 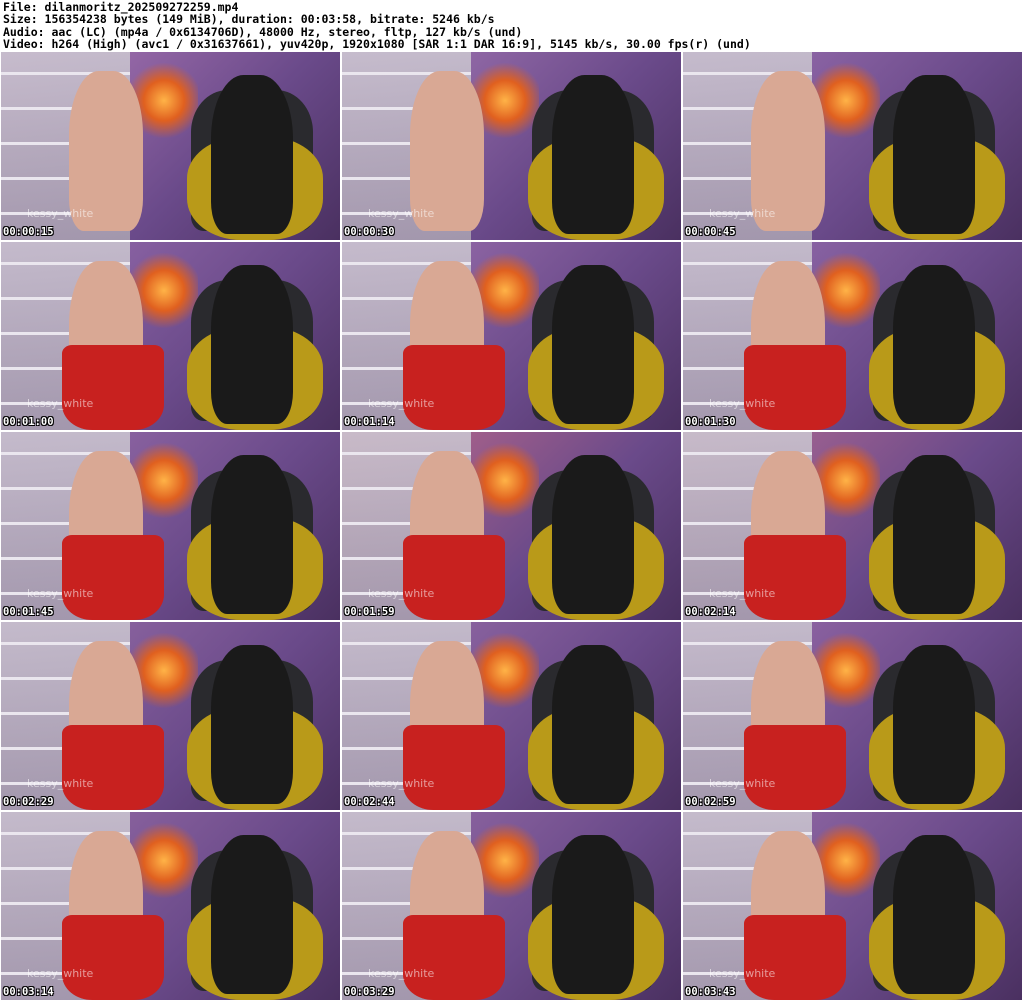 I want to click on timestamp-label: 00:01:30, so click(x=710, y=422).